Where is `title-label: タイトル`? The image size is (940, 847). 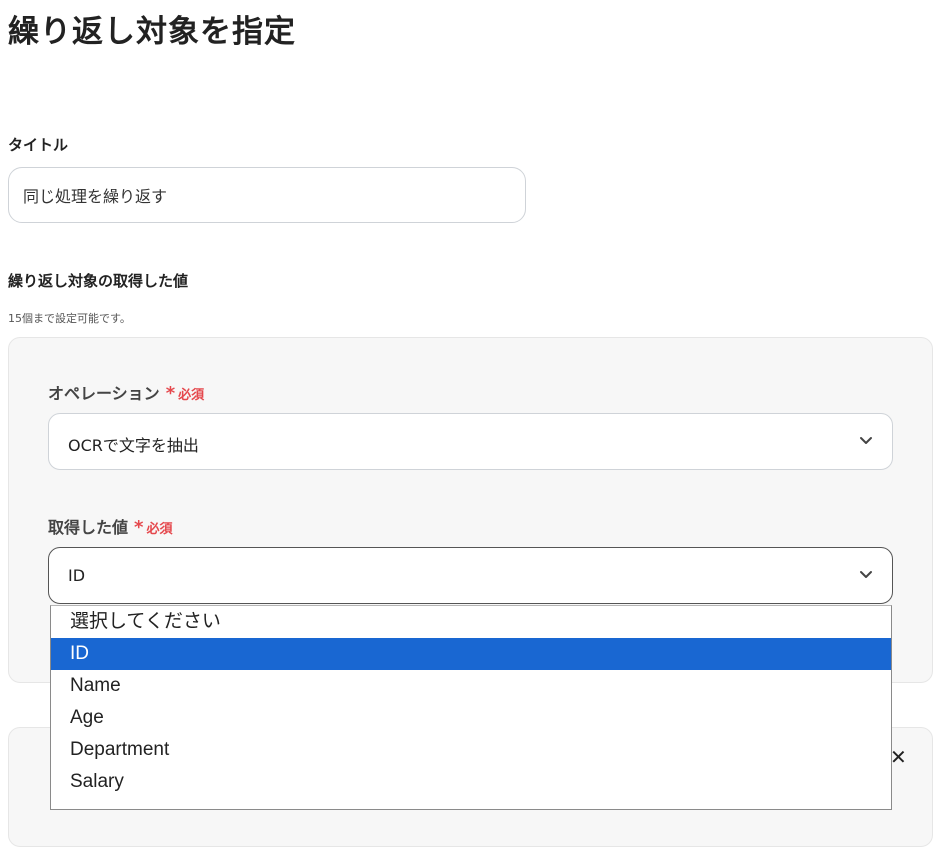 title-label: タイトル is located at coordinates (38, 145).